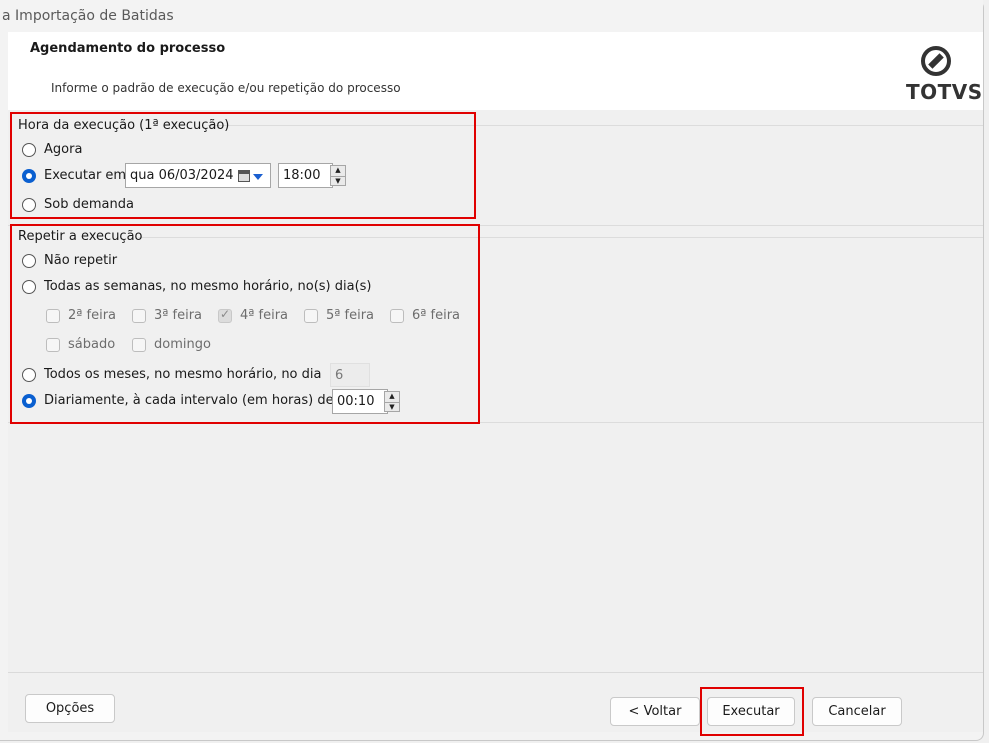  What do you see at coordinates (752, 711) in the screenshot?
I see `annotation-box-execute` at bounding box center [752, 711].